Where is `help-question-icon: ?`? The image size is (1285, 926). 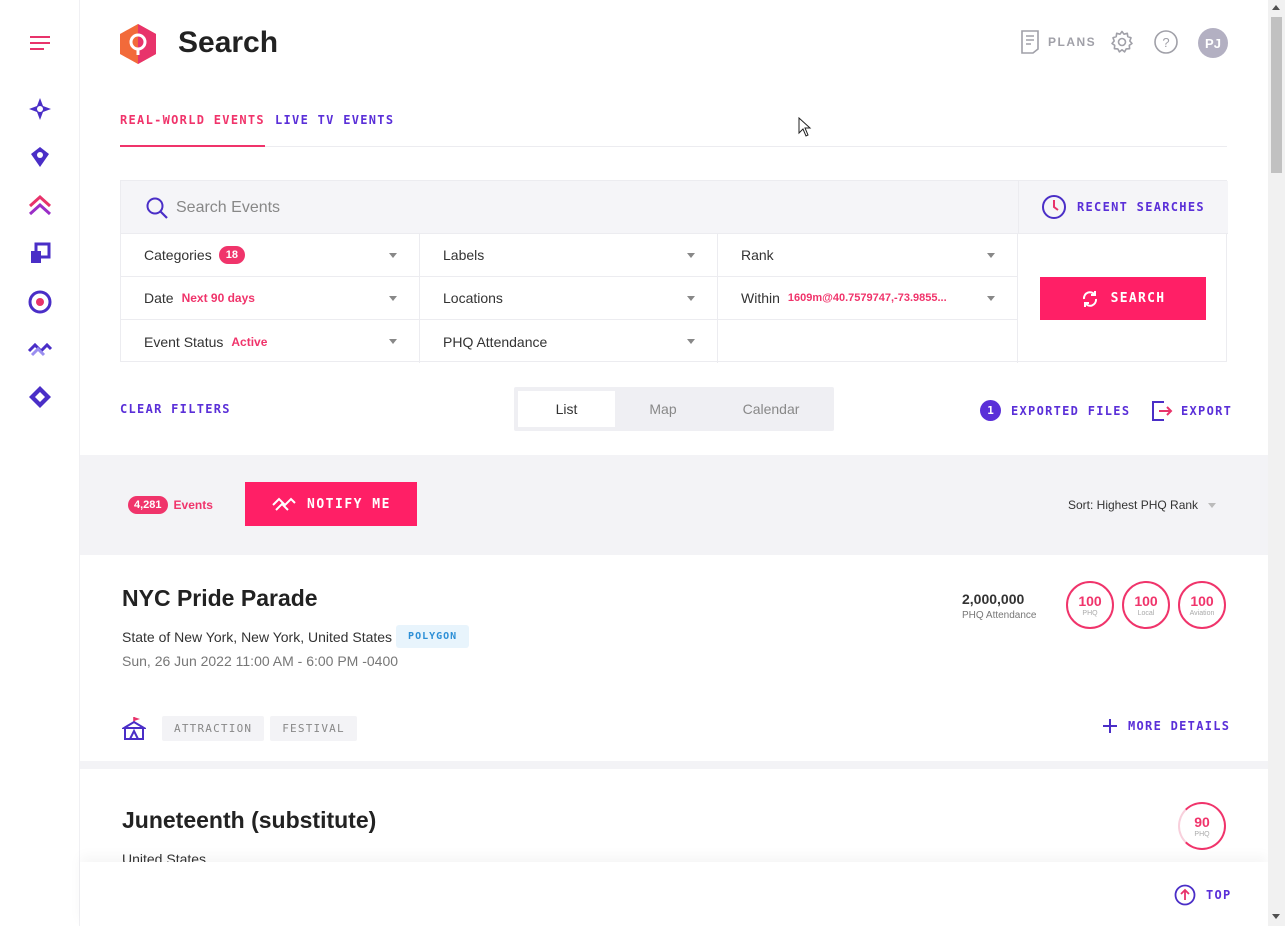 help-question-icon: ? is located at coordinates (1166, 42).